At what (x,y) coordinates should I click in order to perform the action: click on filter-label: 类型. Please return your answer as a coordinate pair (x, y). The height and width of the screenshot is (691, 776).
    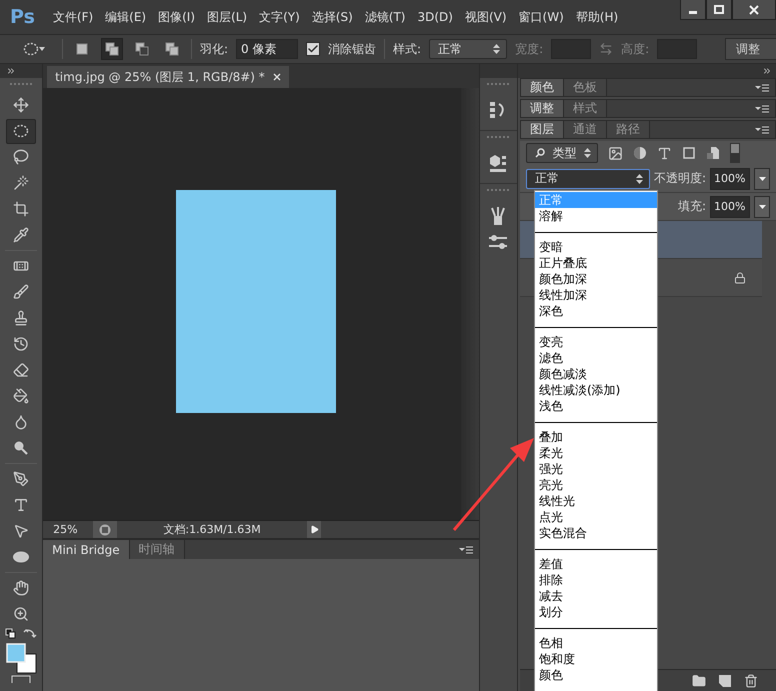
    Looking at the image, I should click on (564, 153).